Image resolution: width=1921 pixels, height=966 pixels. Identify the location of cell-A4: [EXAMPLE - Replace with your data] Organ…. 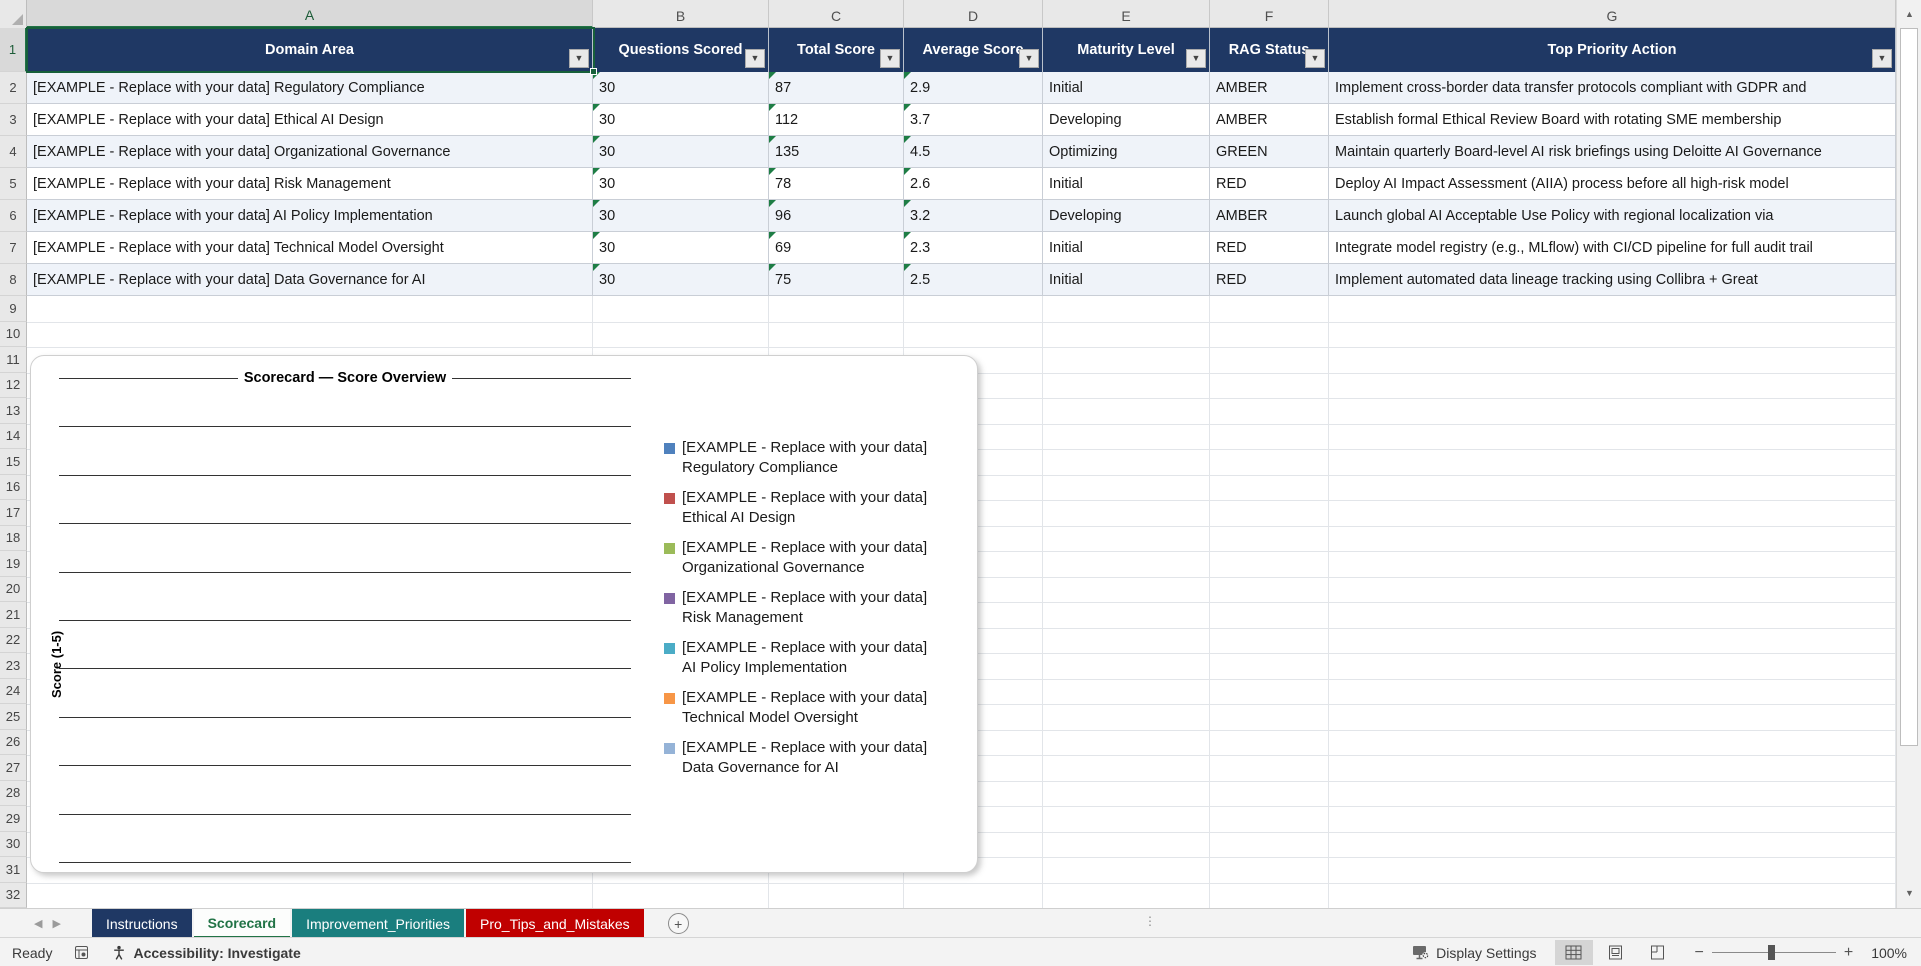
(310, 152).